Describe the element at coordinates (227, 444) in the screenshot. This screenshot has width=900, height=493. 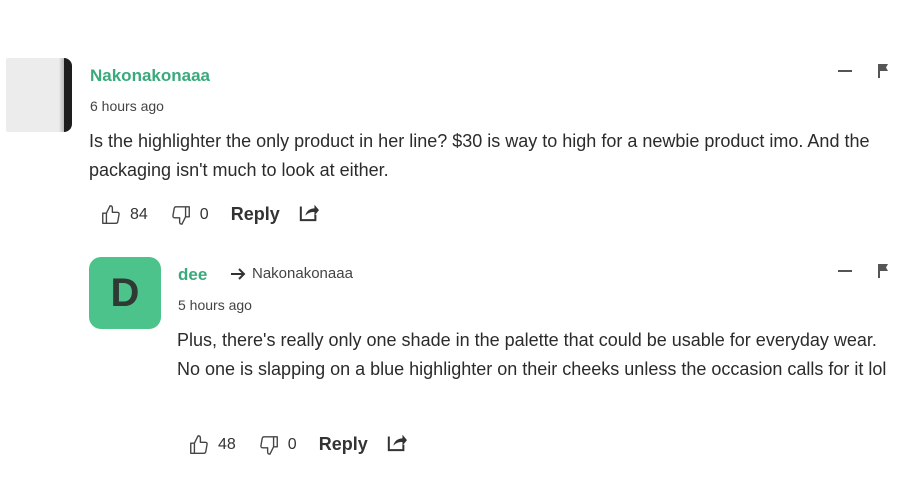
I see `like-count: 48` at that location.